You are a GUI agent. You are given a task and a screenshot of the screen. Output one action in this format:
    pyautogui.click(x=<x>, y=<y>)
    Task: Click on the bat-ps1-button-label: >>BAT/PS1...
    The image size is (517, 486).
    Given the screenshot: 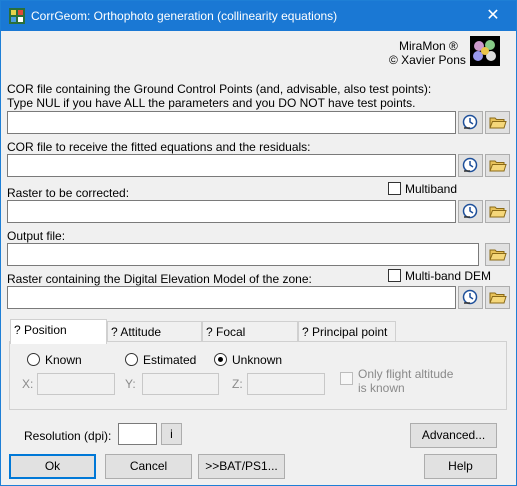 What is the action you would take?
    pyautogui.click(x=241, y=466)
    